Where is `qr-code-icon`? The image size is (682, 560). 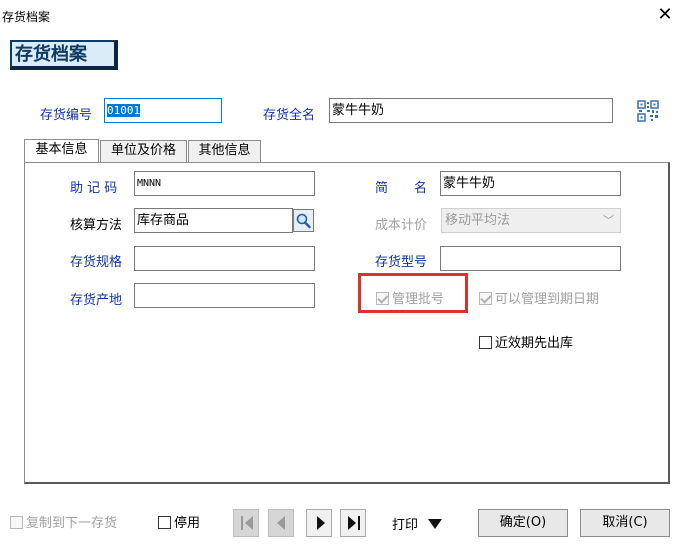 qr-code-icon is located at coordinates (648, 111).